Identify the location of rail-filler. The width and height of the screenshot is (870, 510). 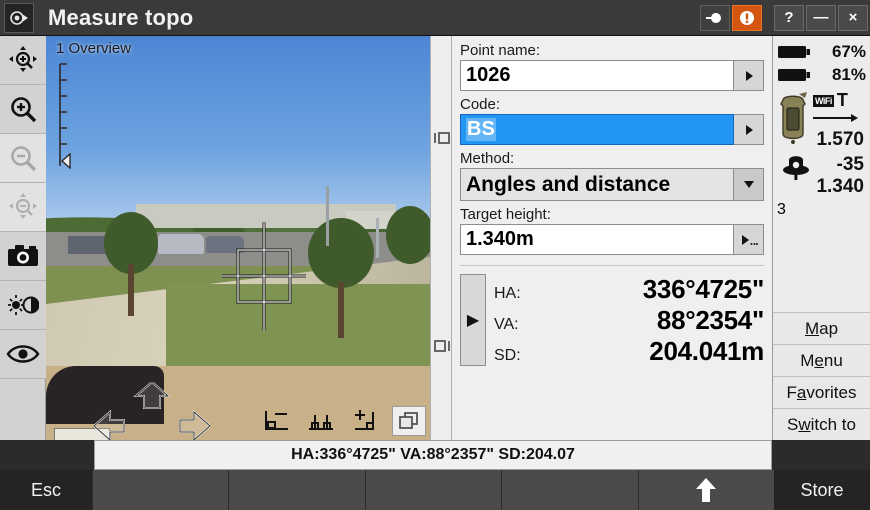
(22, 409).